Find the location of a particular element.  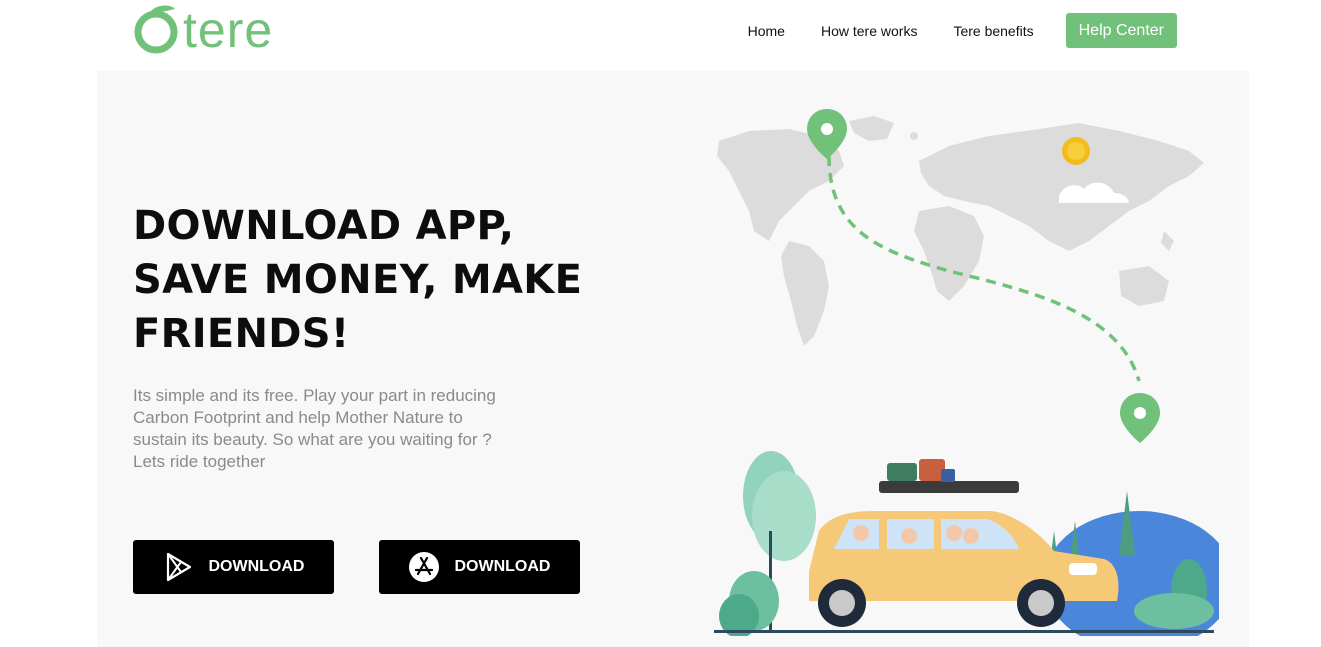

brand-logo: tere is located at coordinates (215, 30).